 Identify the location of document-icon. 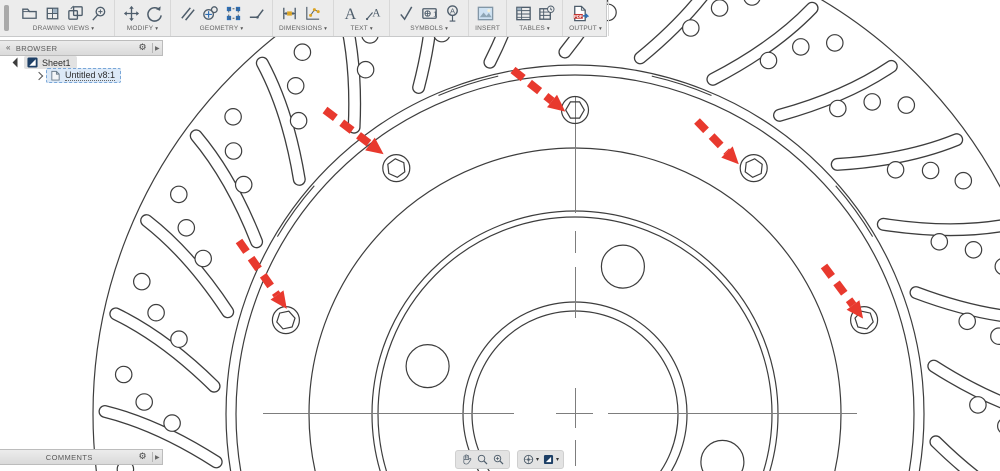
(55, 75).